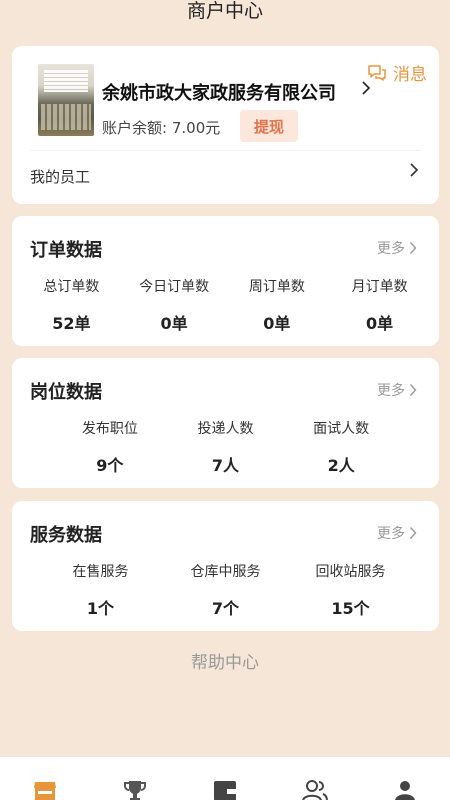 The height and width of the screenshot is (800, 450). What do you see at coordinates (224, 11) in the screenshot?
I see `page-title: 商户中心` at bounding box center [224, 11].